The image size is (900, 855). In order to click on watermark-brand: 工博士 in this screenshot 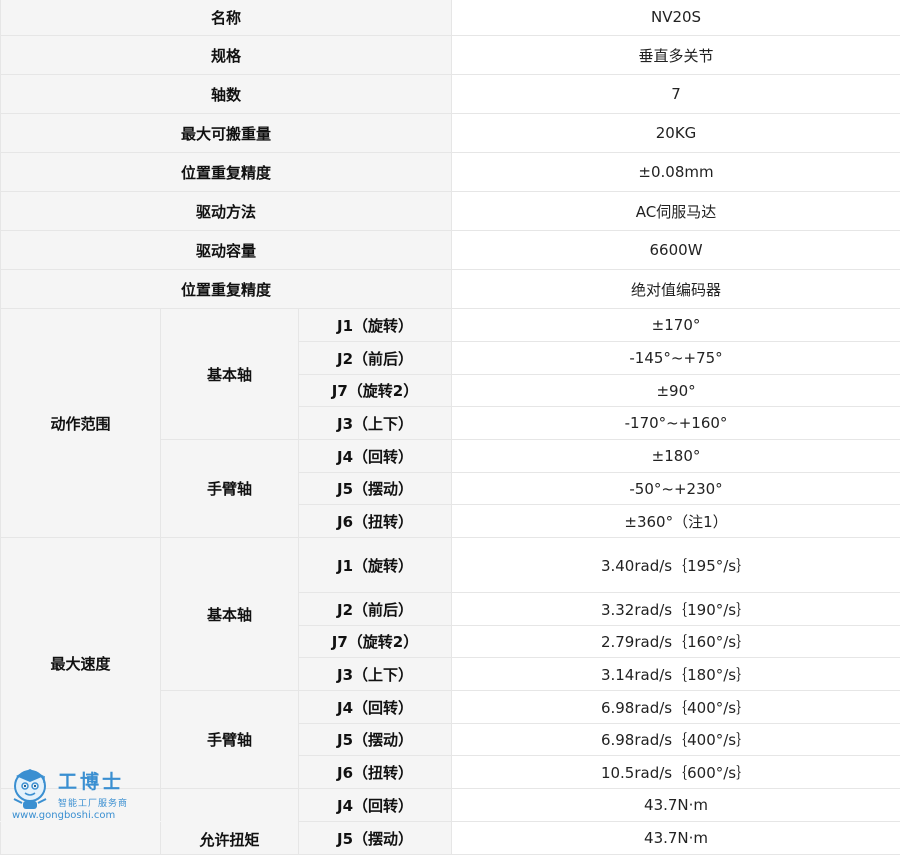, I will do `click(93, 780)`.